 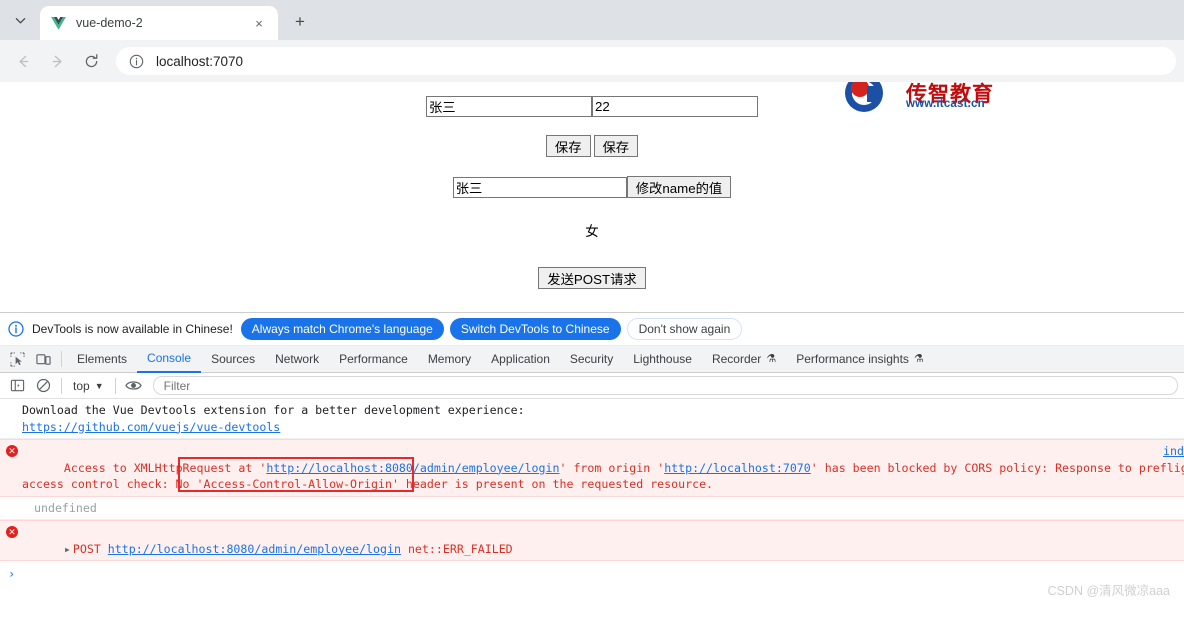 What do you see at coordinates (12, 574) in the screenshot?
I see `prompt-caret-icon: ›` at bounding box center [12, 574].